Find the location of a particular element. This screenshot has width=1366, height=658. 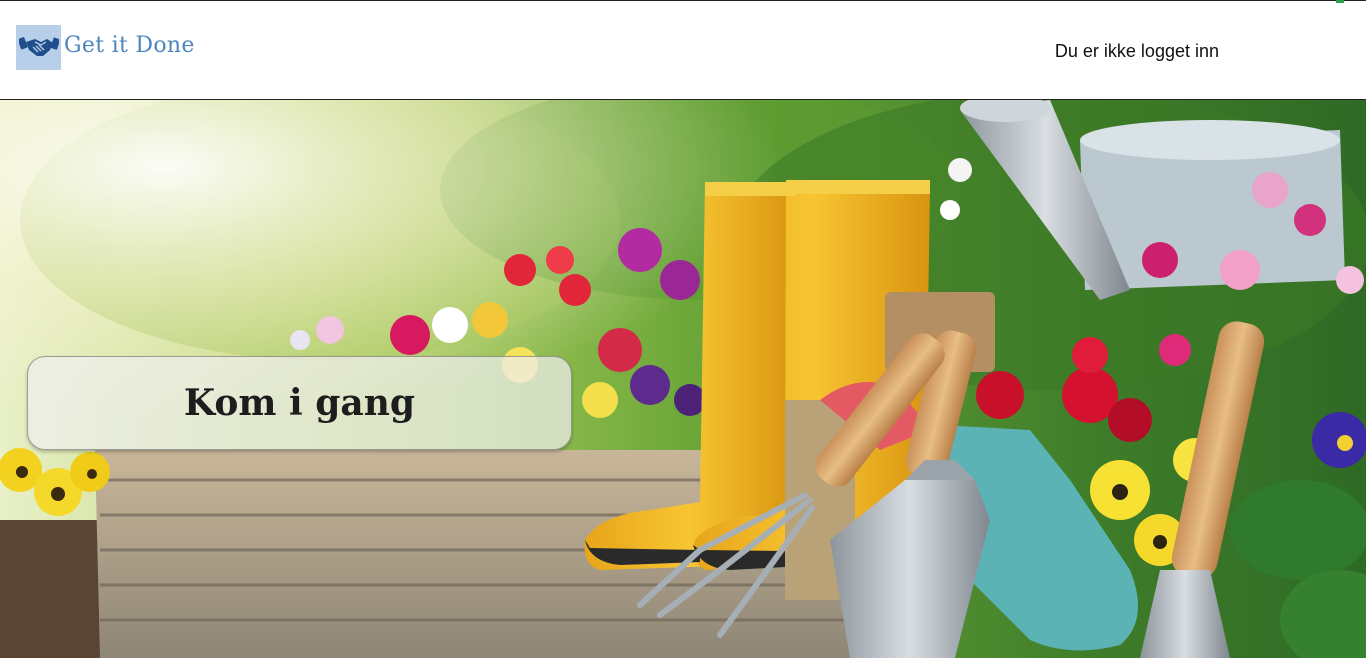

brand-name: Get it Done is located at coordinates (129, 45).